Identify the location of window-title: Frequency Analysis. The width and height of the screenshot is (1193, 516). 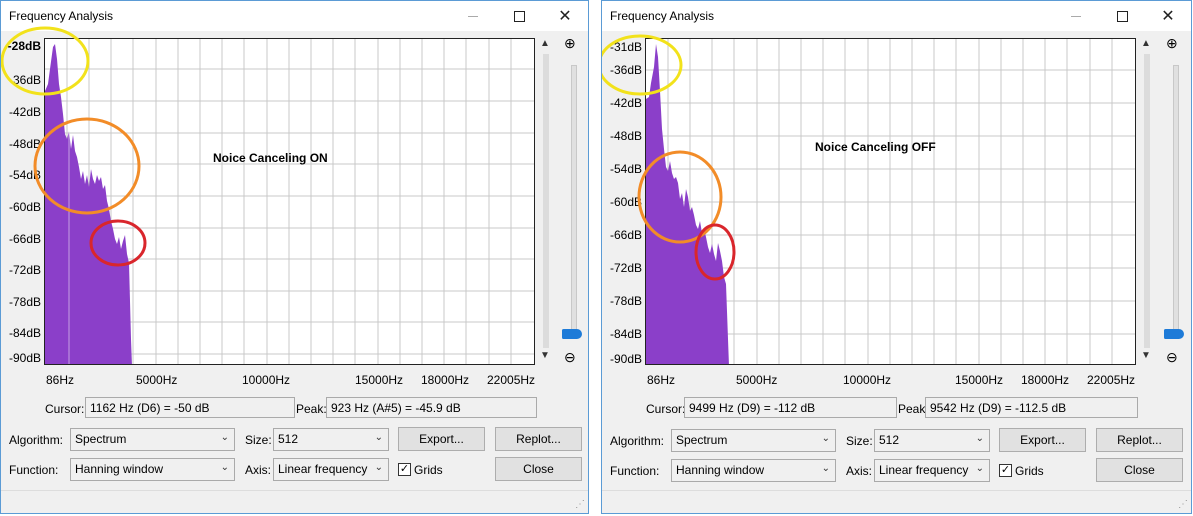
(61, 16).